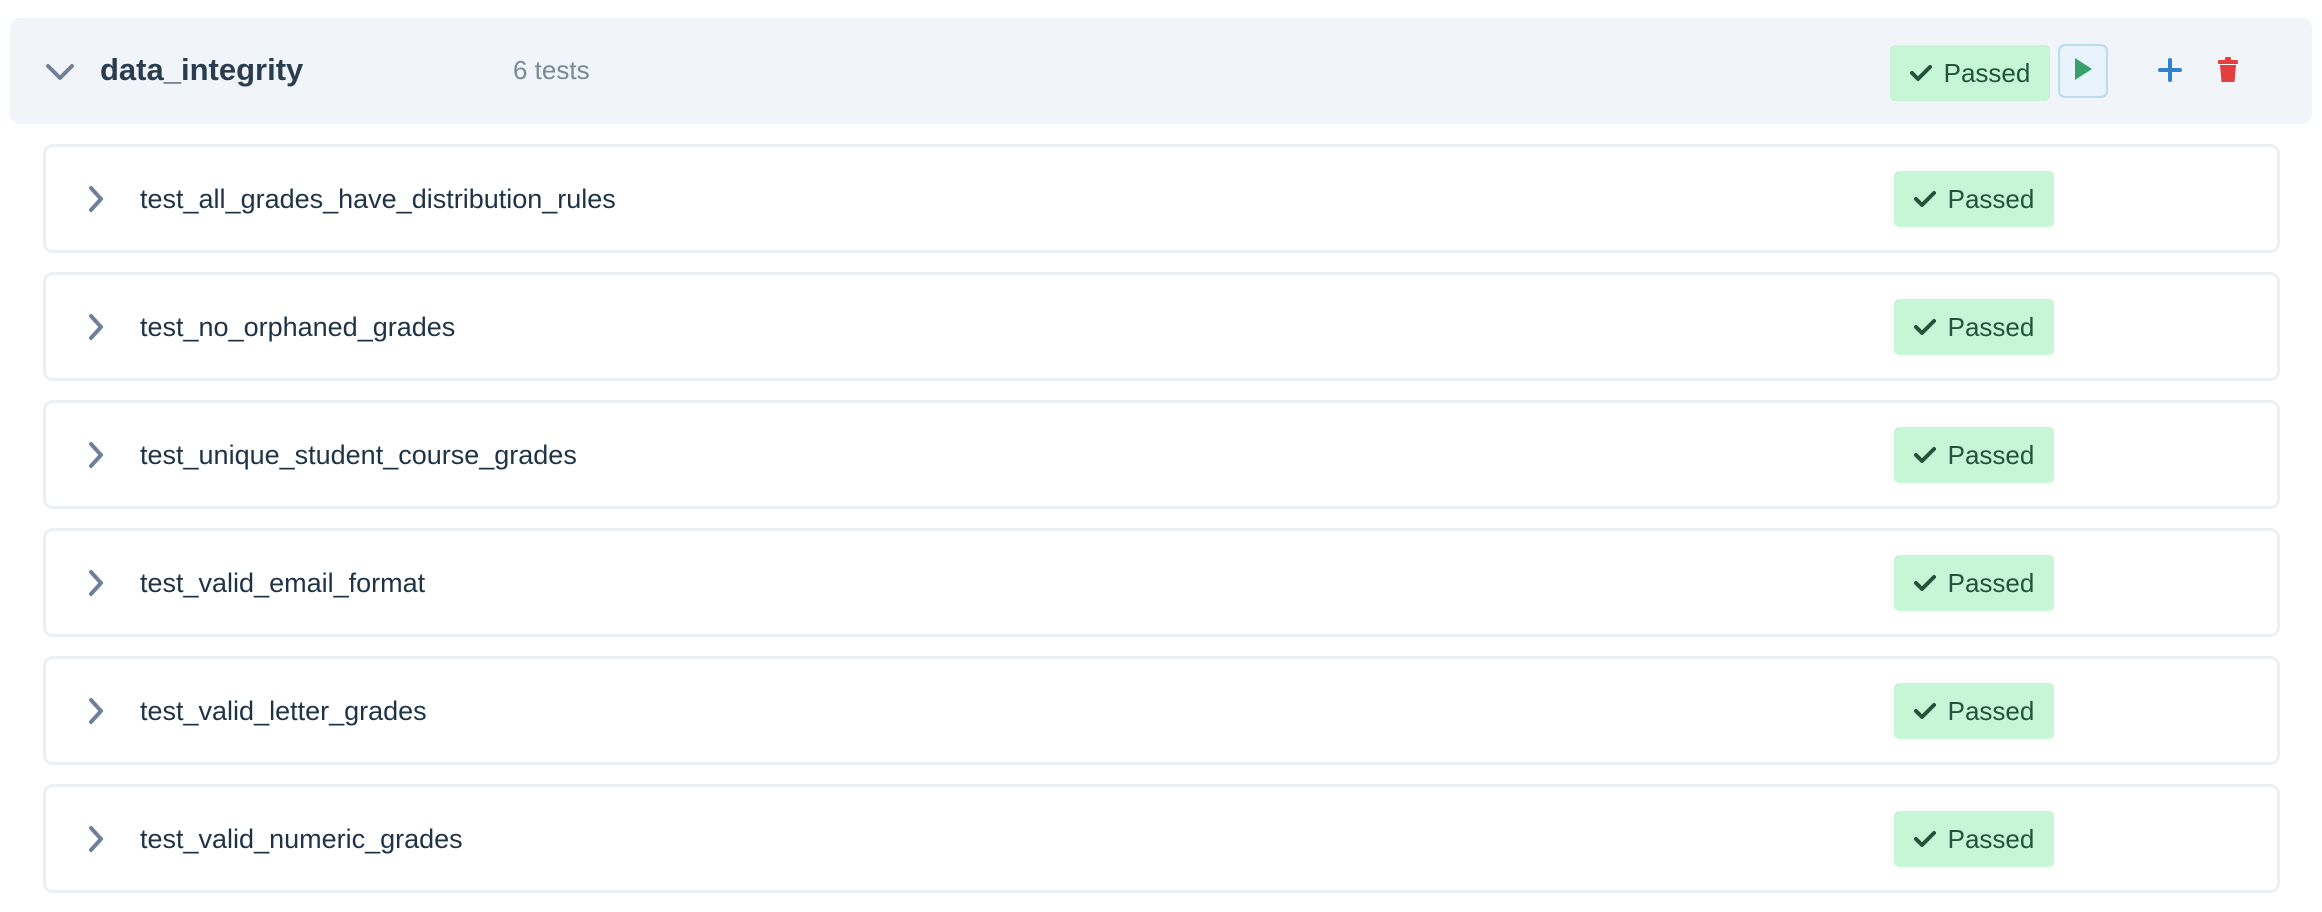 This screenshot has width=2322, height=912. I want to click on test-row: test_valid_email_format Passed, so click(1161, 582).